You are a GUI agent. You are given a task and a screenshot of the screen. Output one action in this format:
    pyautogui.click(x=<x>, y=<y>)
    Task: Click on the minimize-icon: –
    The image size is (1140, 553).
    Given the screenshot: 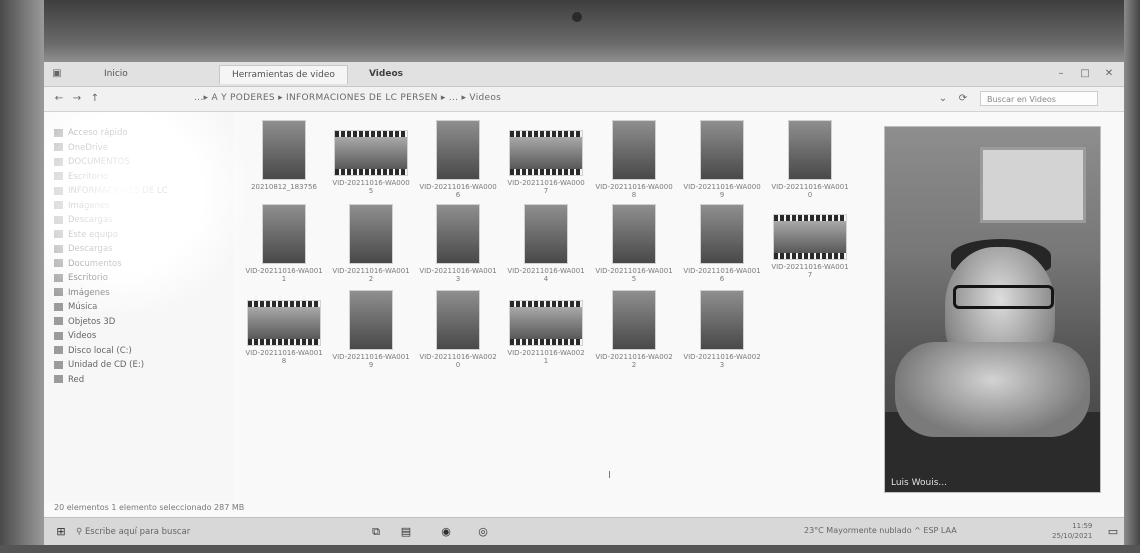 What is the action you would take?
    pyautogui.click(x=1061, y=74)
    